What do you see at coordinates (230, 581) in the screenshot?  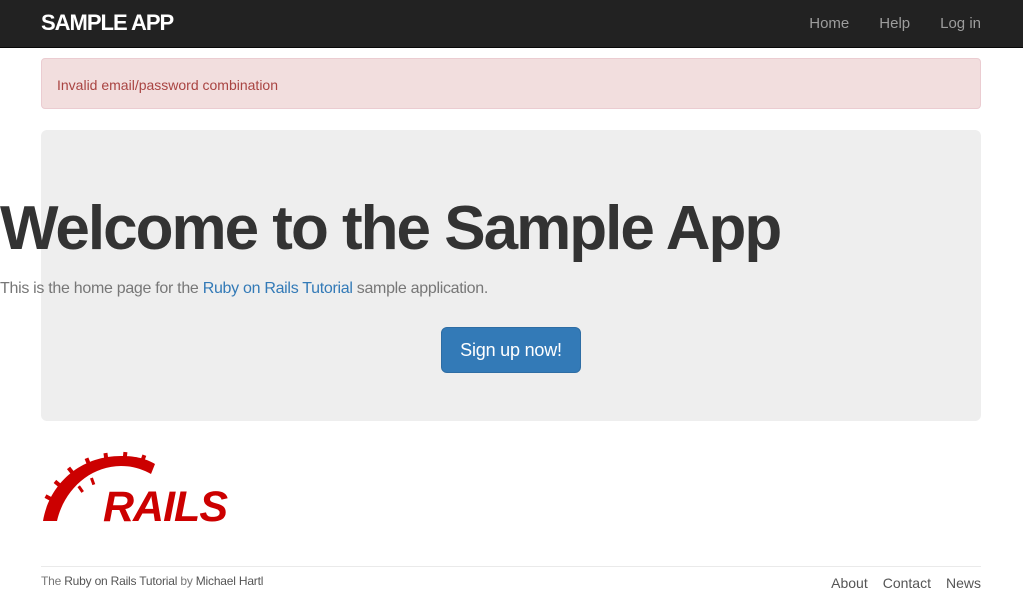 I see `footer-author-link: Michael Hartl` at bounding box center [230, 581].